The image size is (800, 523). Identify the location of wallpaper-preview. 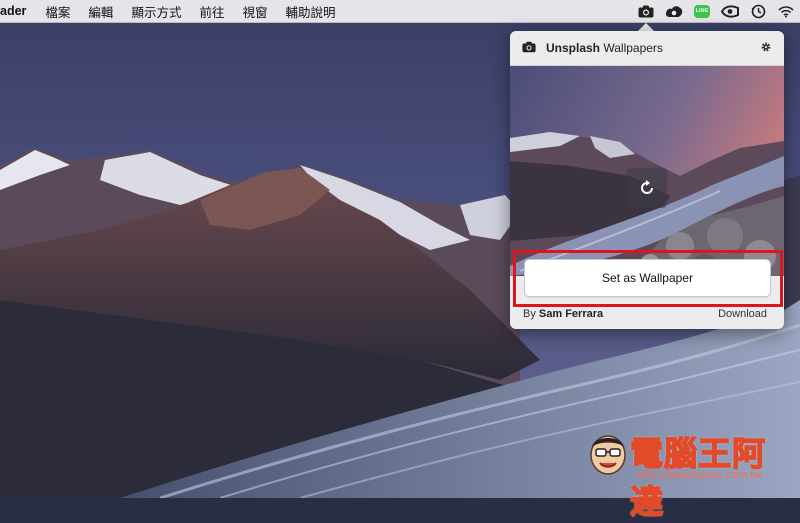
(647, 171).